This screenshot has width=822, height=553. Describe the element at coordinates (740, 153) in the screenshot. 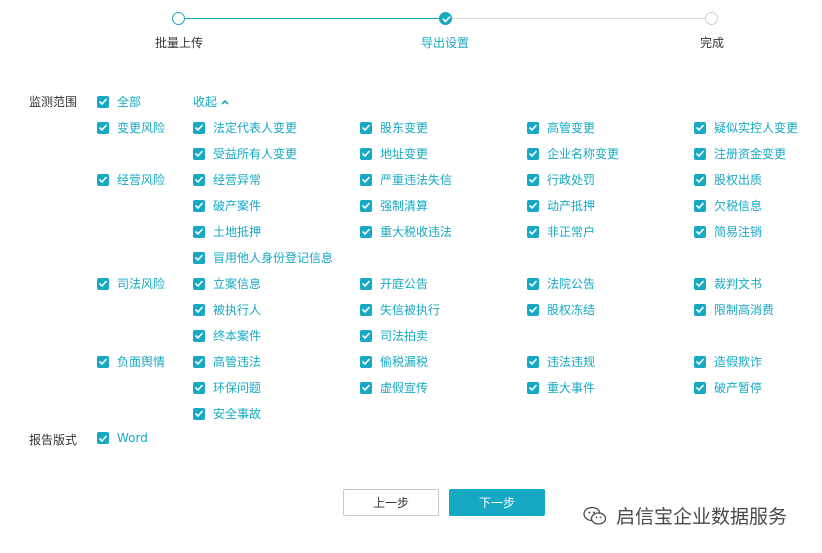

I see `checkbox-item: 注册资金变更` at that location.